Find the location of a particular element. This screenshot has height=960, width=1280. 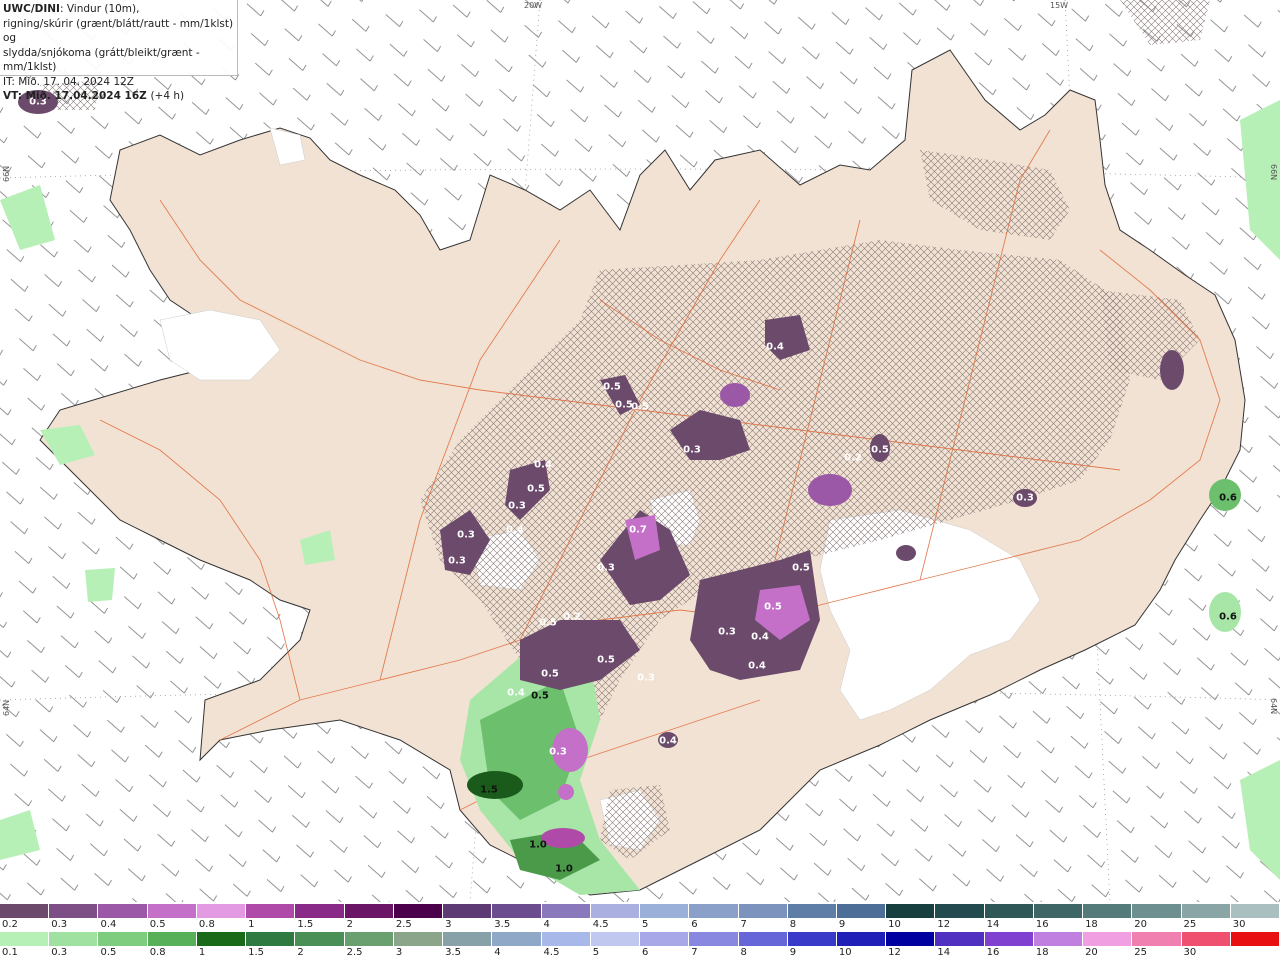

scale-label: 2 is located at coordinates (349, 924).